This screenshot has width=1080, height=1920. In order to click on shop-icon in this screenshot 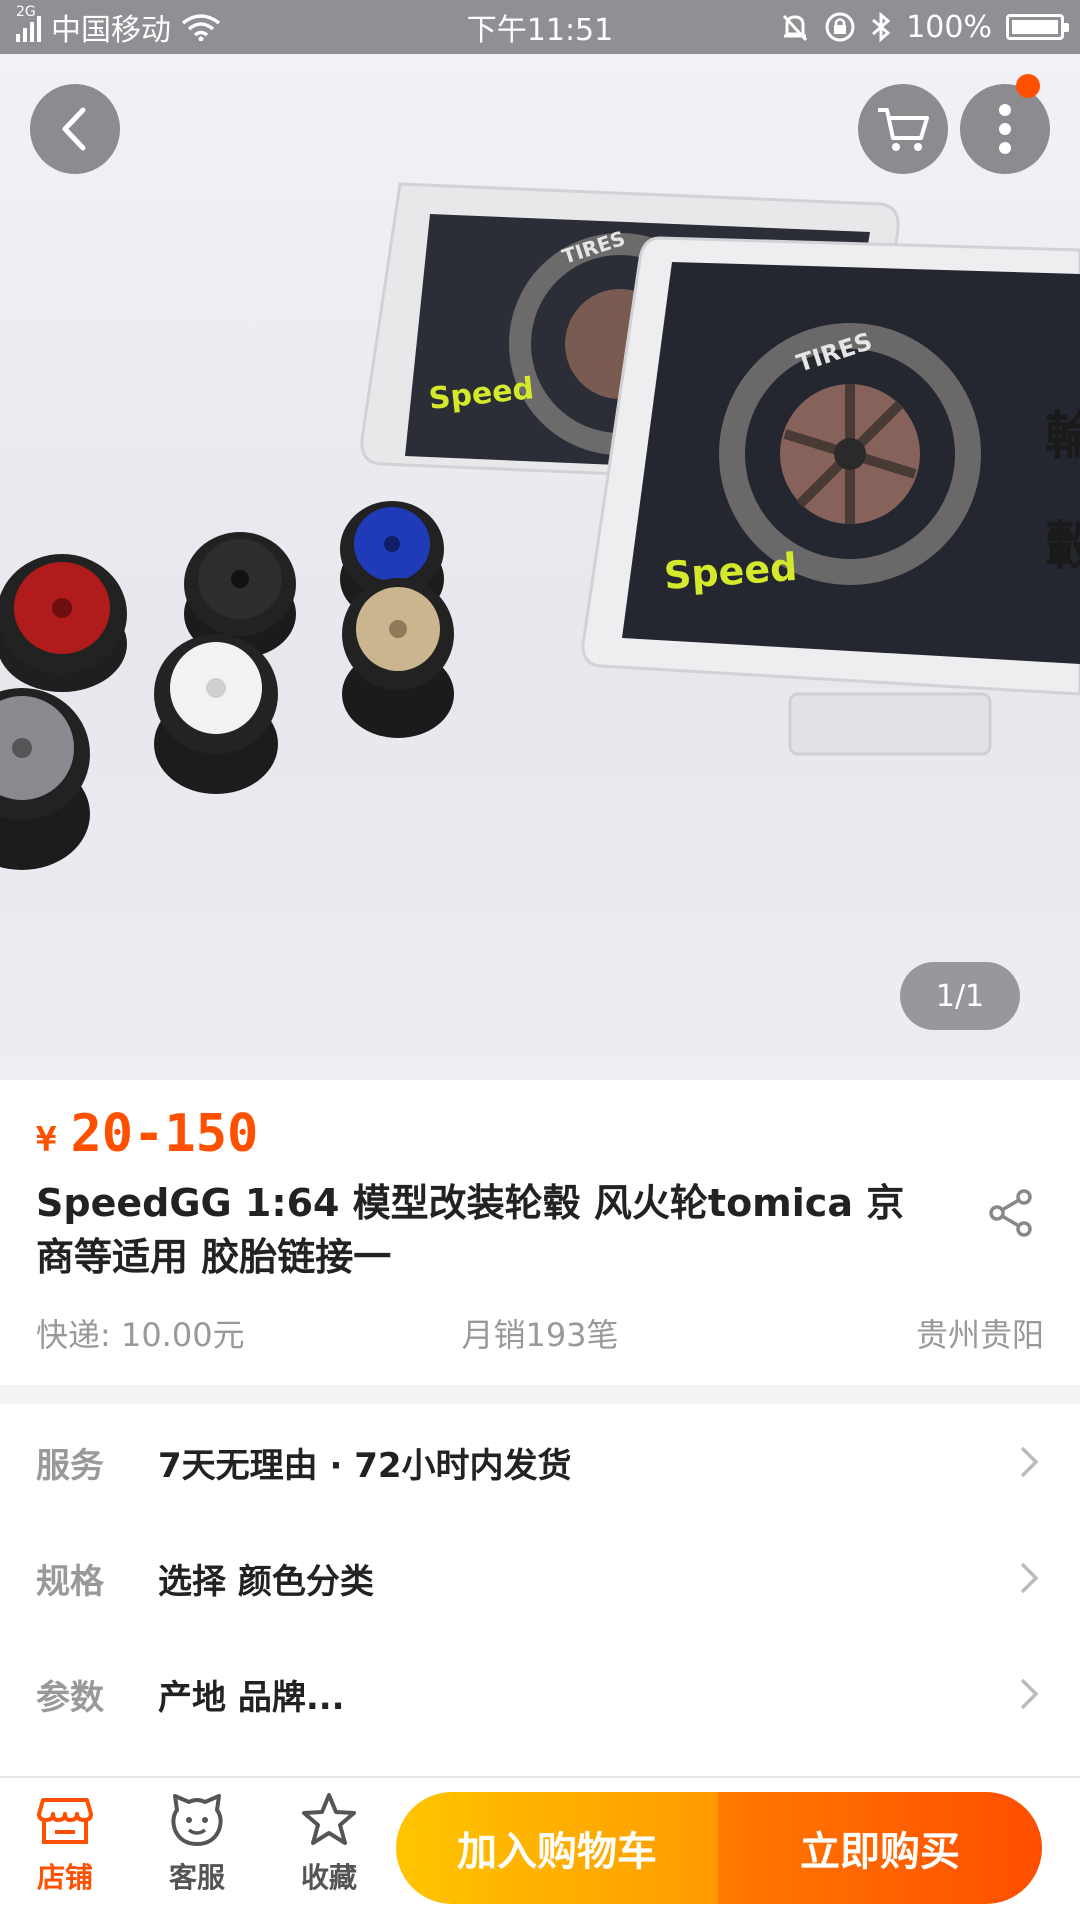, I will do `click(65, 1821)`.